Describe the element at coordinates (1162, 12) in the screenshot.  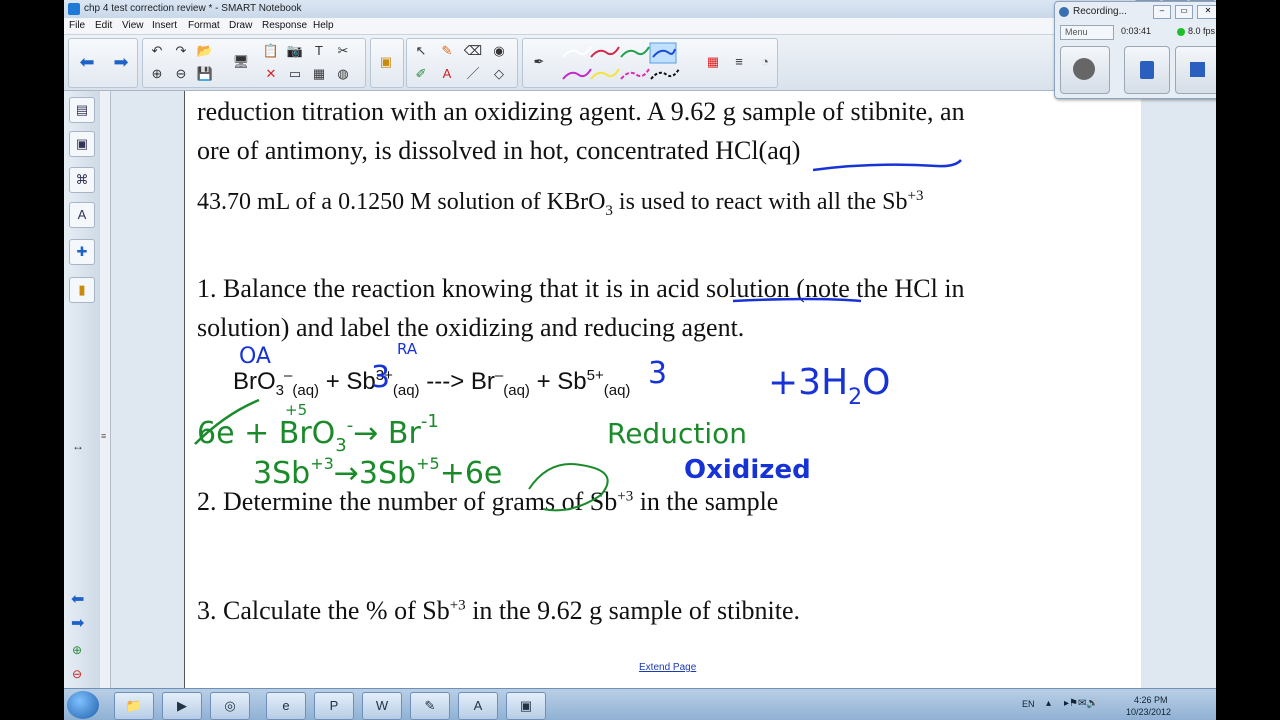
I see `recorder-minimize-button: –` at that location.